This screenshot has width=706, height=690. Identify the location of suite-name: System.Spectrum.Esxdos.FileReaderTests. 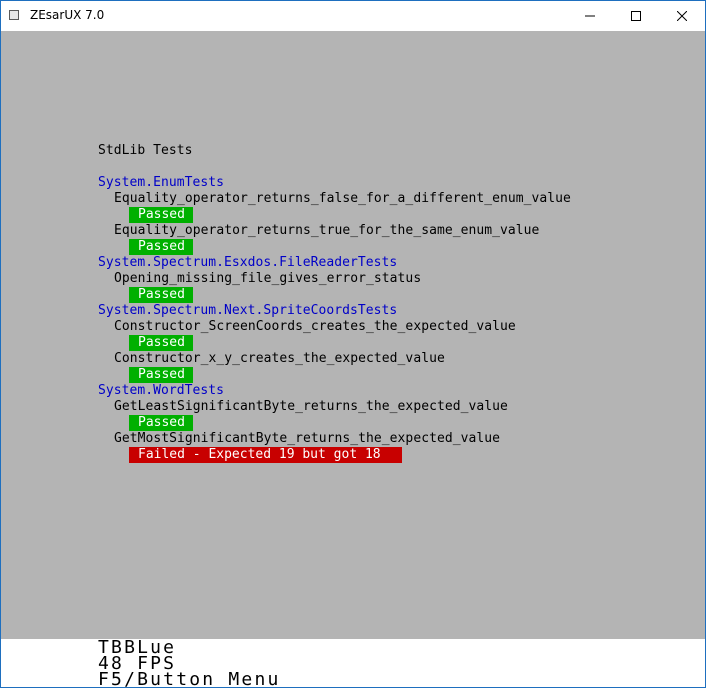
(248, 262).